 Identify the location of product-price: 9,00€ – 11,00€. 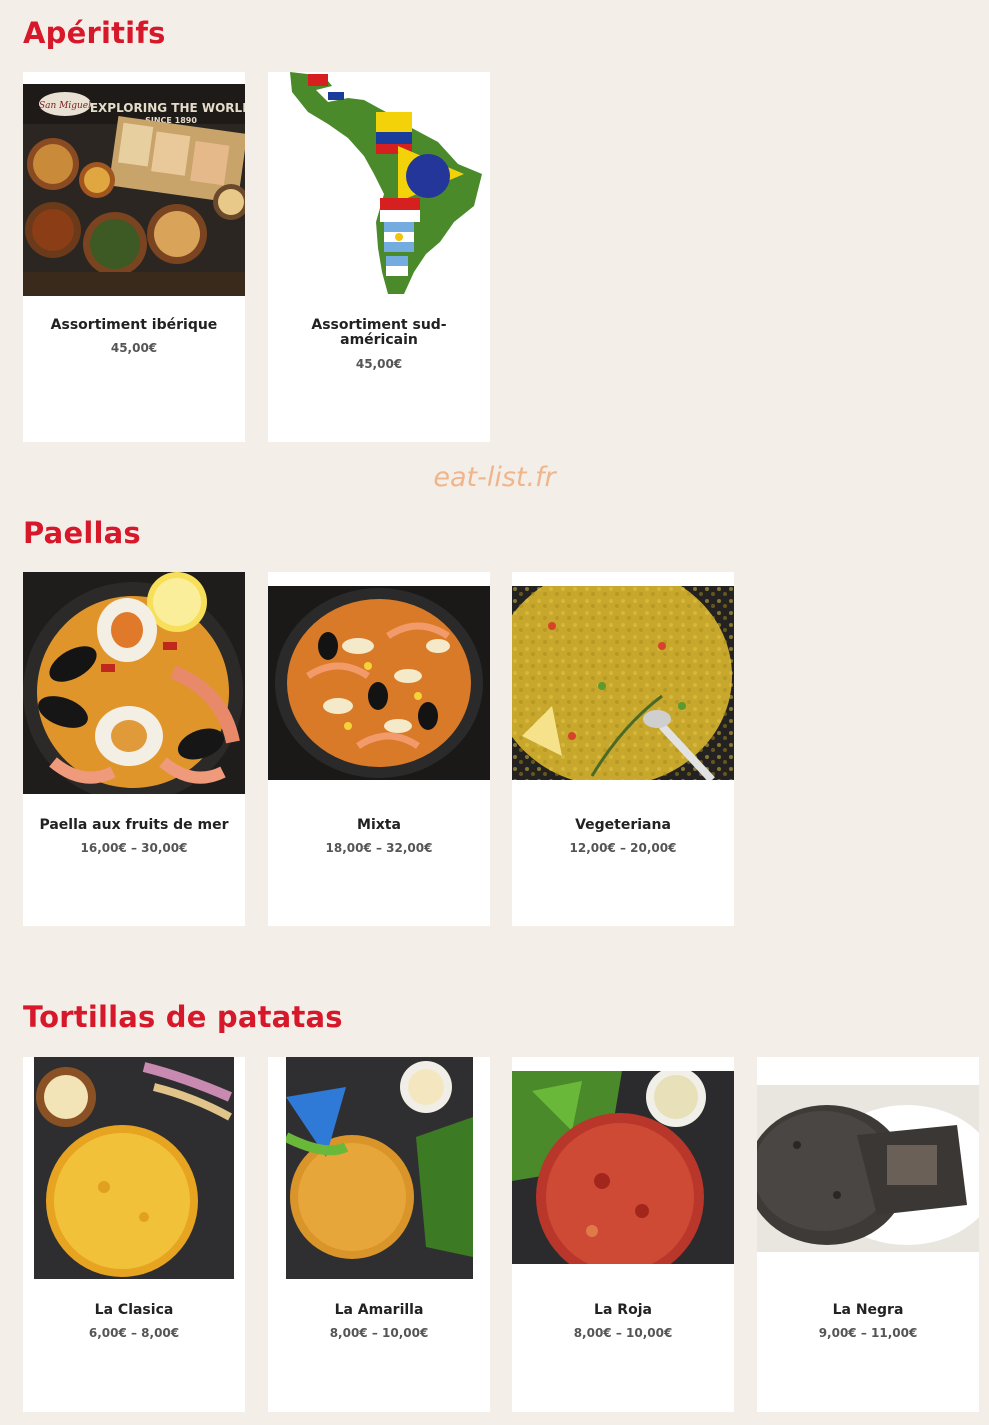
(868, 1333).